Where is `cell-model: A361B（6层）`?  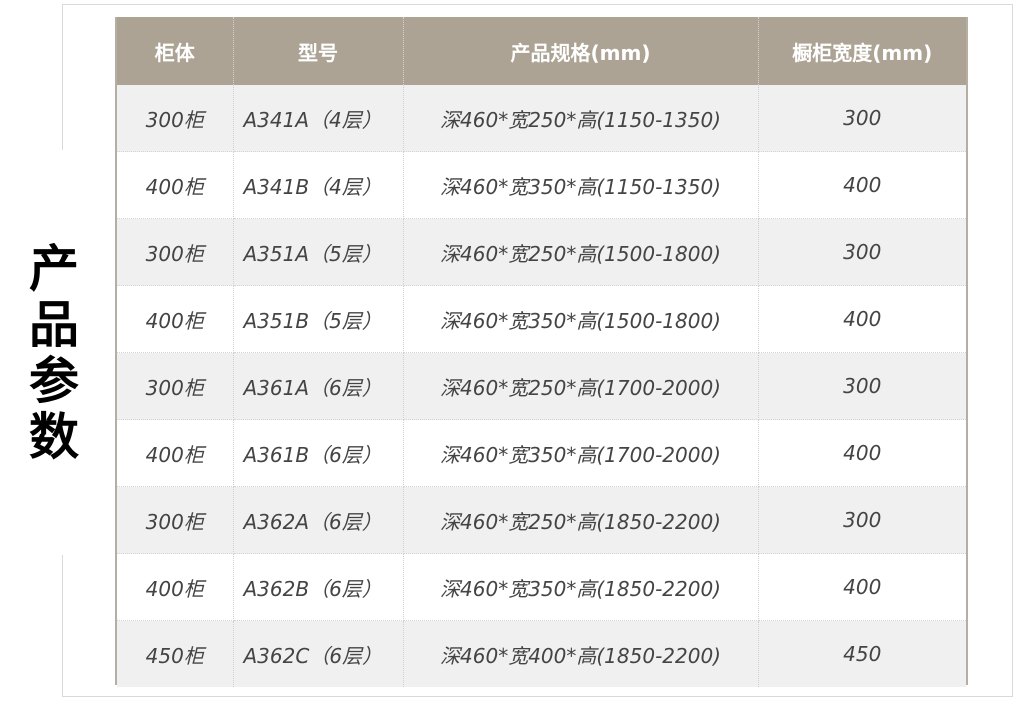
cell-model: A361B（6层） is located at coordinates (318, 453).